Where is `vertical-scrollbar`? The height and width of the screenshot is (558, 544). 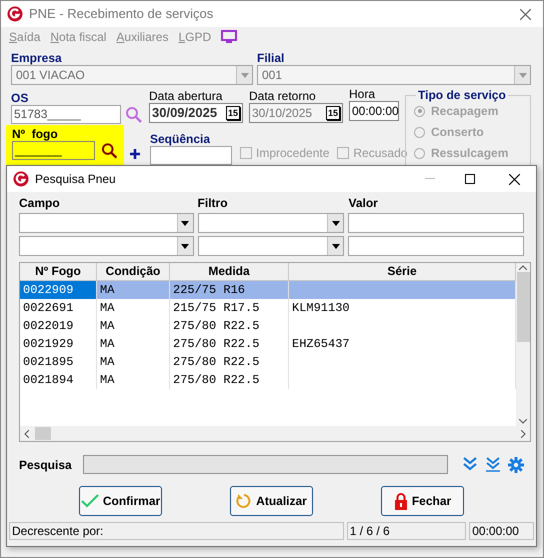 vertical-scrollbar is located at coordinates (523, 344).